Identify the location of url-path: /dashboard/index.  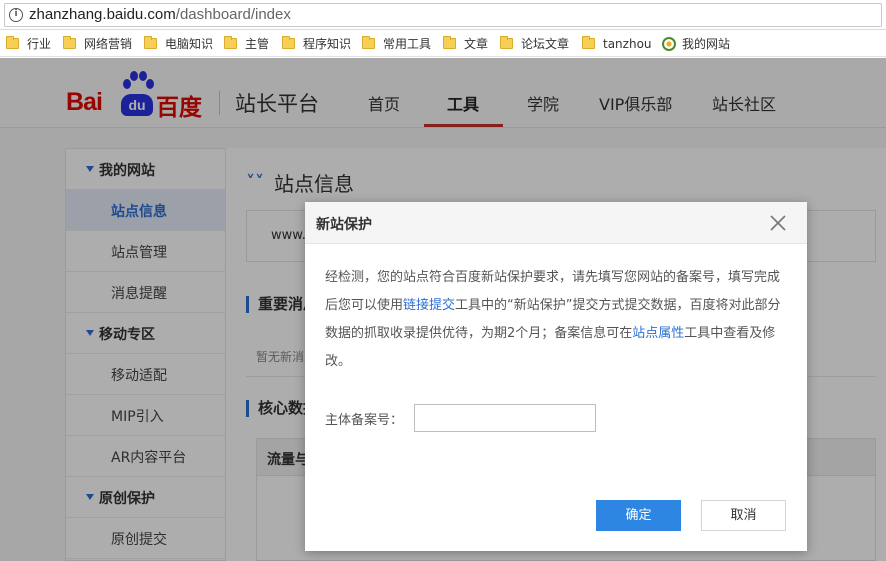
(233, 14).